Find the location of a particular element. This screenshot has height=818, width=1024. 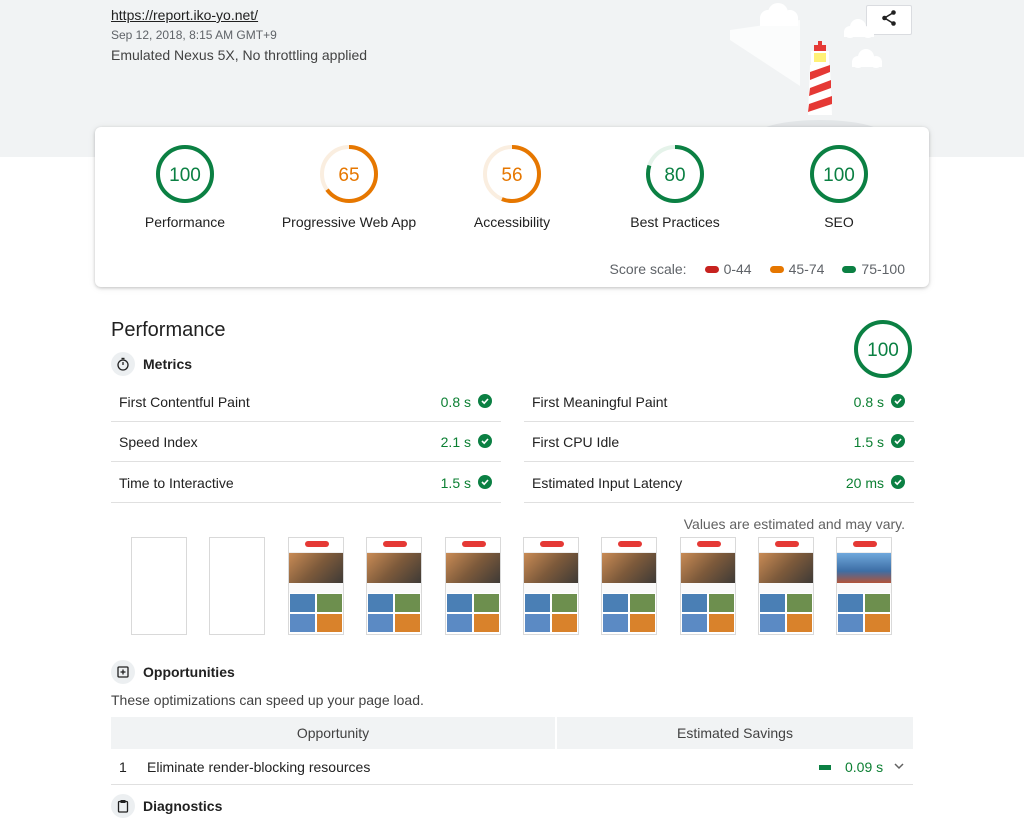

metrics-title: Metrics is located at coordinates (168, 364).